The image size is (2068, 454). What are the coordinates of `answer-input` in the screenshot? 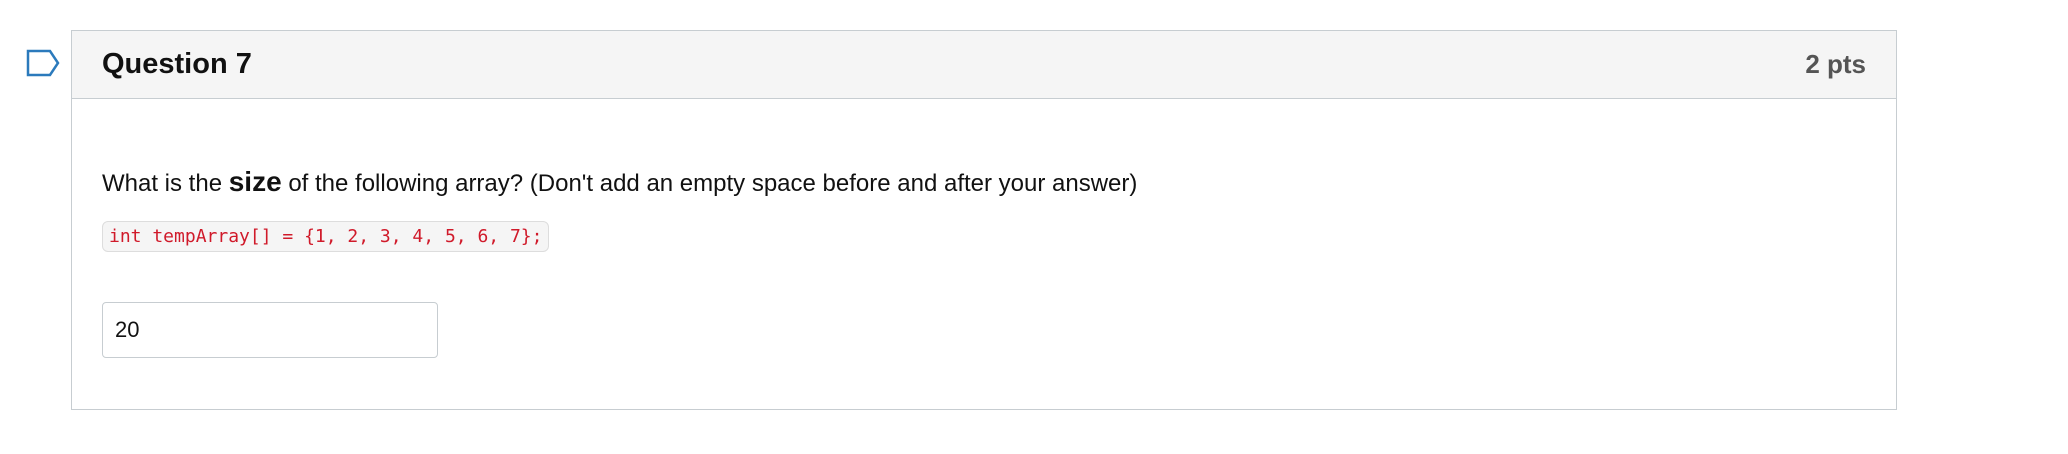 It's located at (270, 329).